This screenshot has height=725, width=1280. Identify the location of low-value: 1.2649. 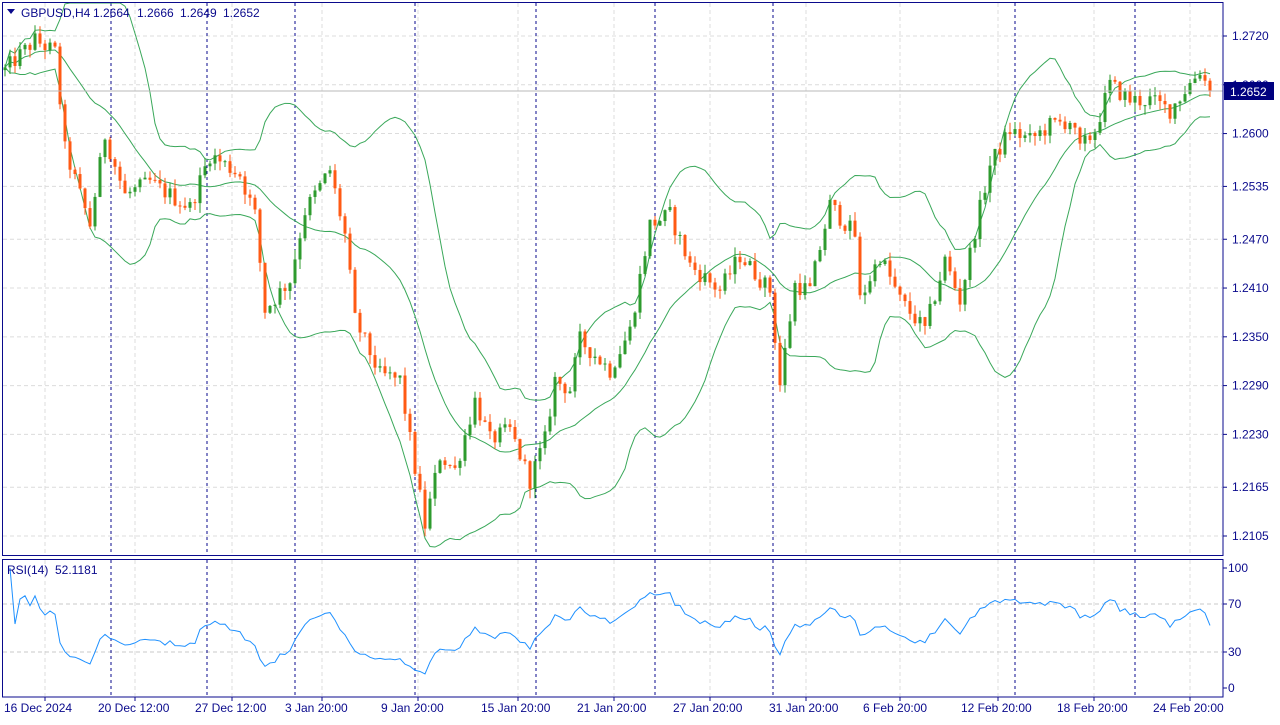
(198, 13).